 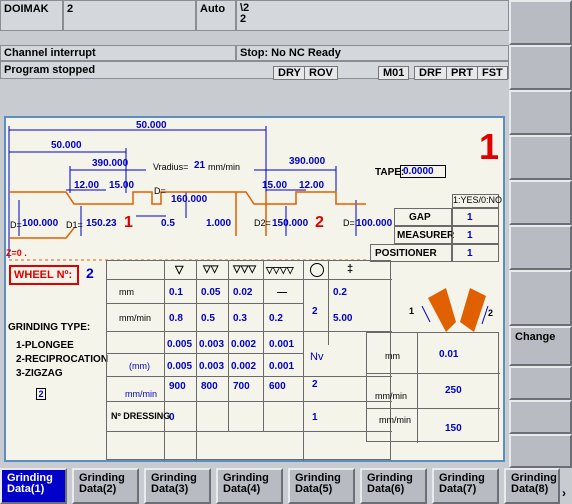 I want to click on softkey-grinding-data-5: Grinding Data(5), so click(x=321, y=486).